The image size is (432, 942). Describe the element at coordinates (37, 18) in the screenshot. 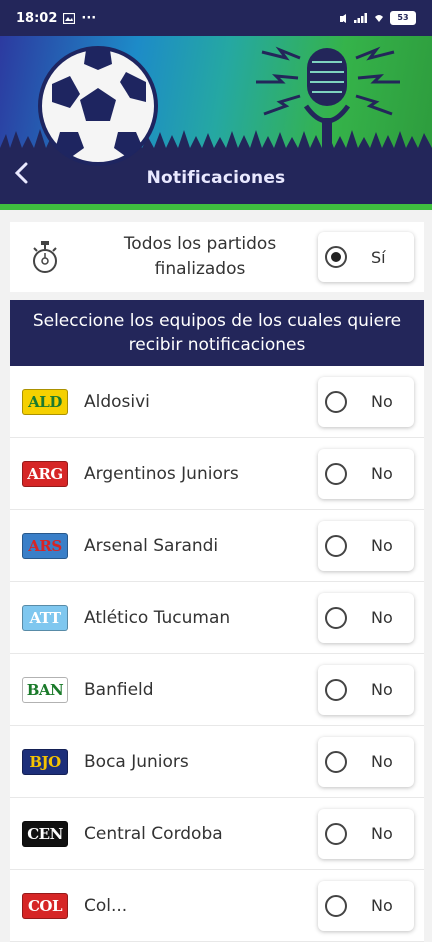

I see `status-time: 18:02` at that location.